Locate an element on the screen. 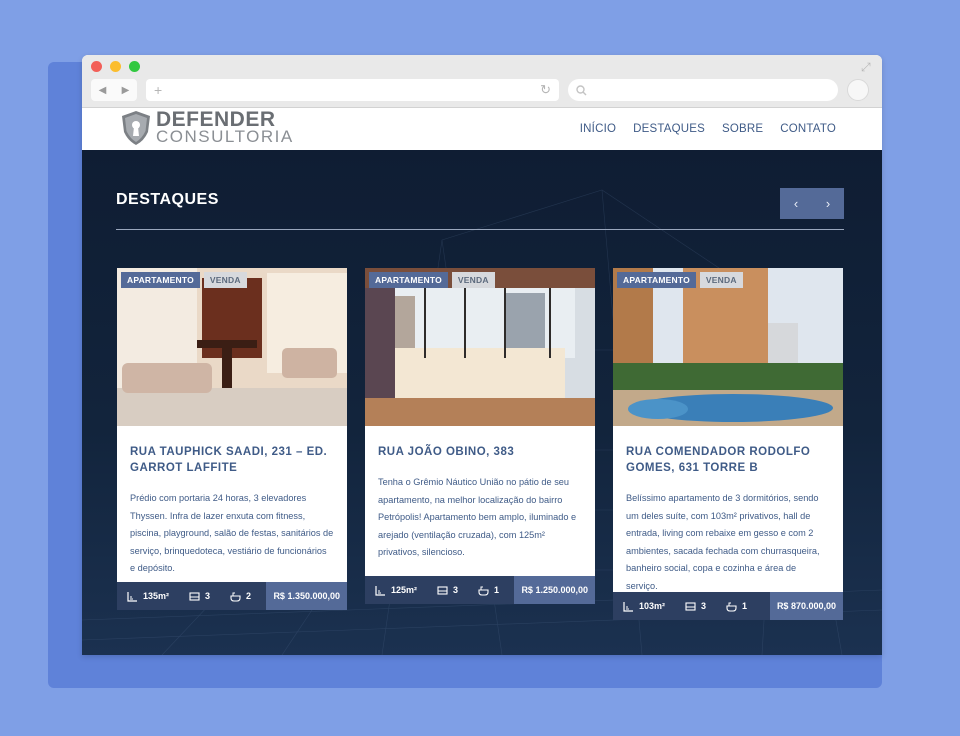 The image size is (960, 736). forward-arrow-icon: ▶ is located at coordinates (126, 90).